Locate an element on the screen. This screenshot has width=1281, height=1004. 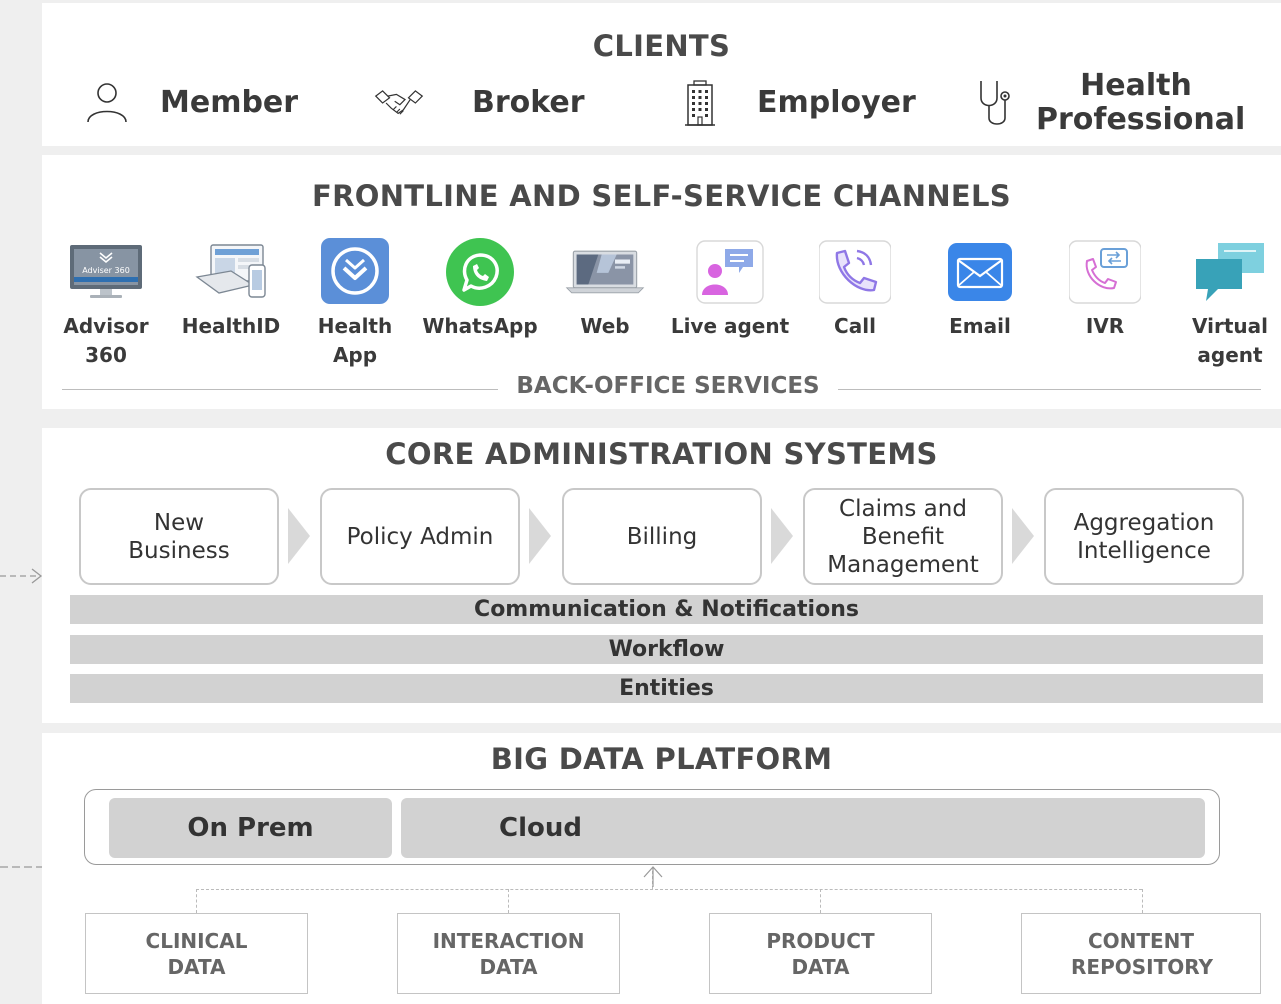
process-billing: Billing is located at coordinates (662, 536).